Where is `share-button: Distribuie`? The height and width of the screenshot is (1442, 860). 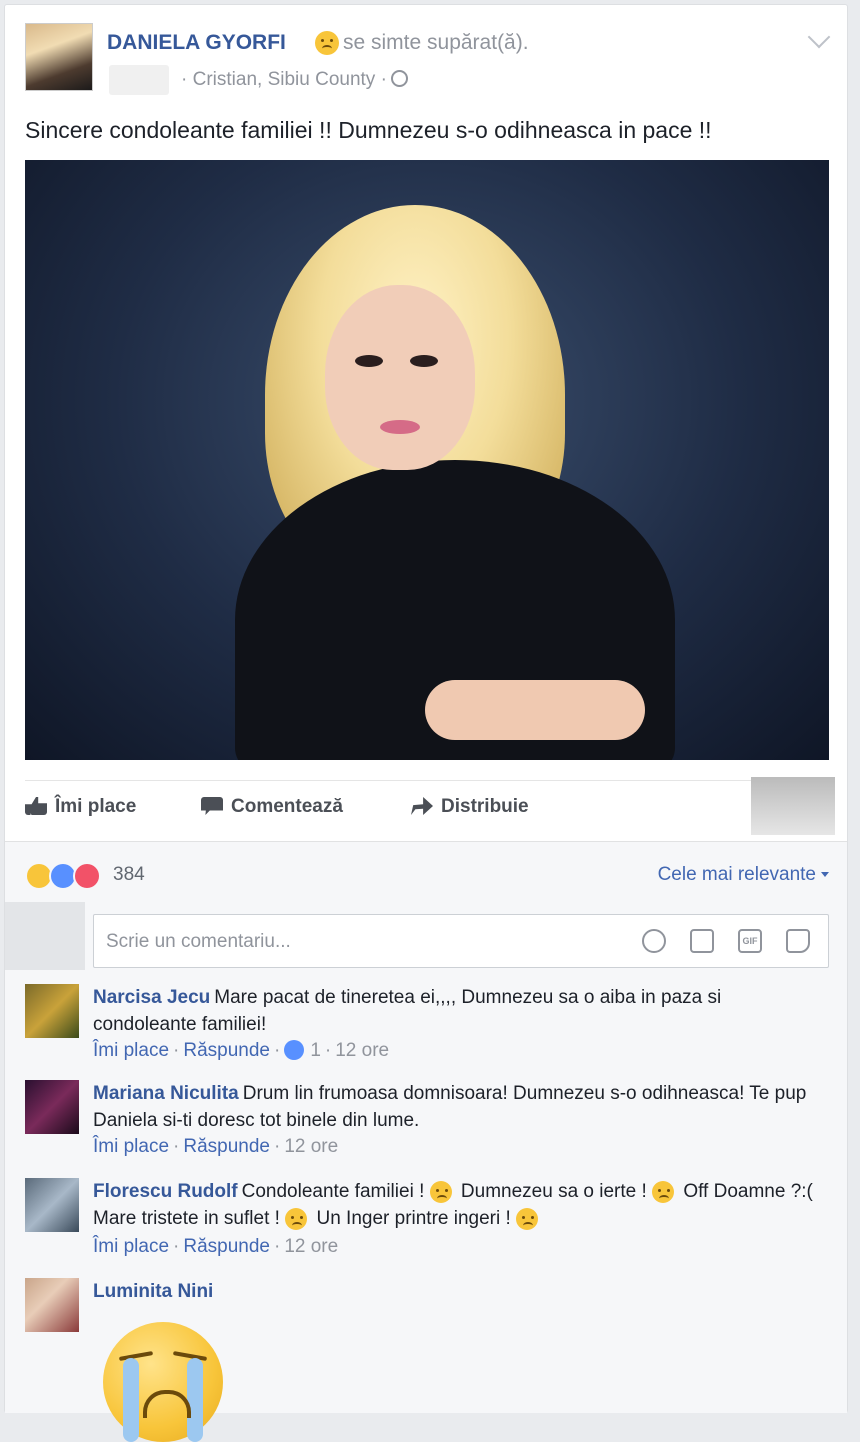
share-button: Distribuie is located at coordinates (470, 807).